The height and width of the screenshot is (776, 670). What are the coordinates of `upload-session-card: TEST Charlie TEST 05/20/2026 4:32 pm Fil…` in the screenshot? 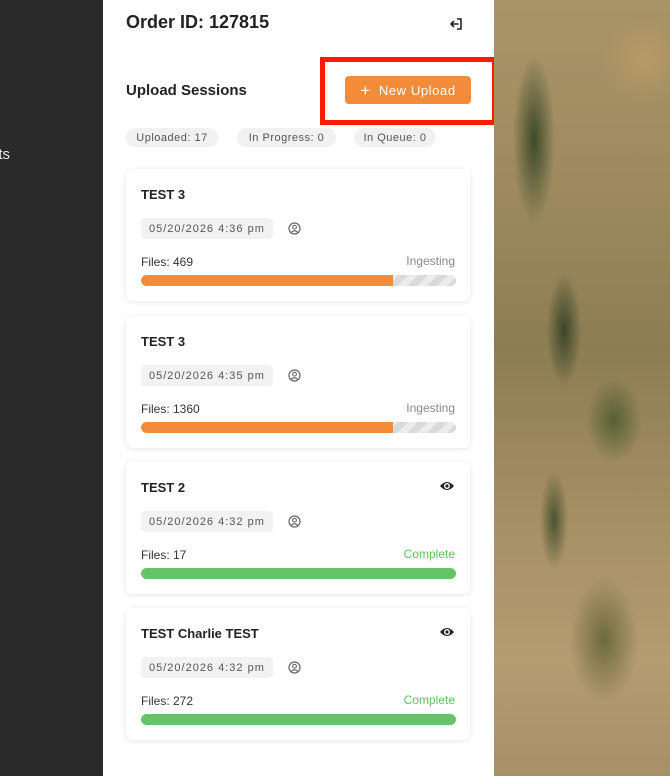 It's located at (298, 674).